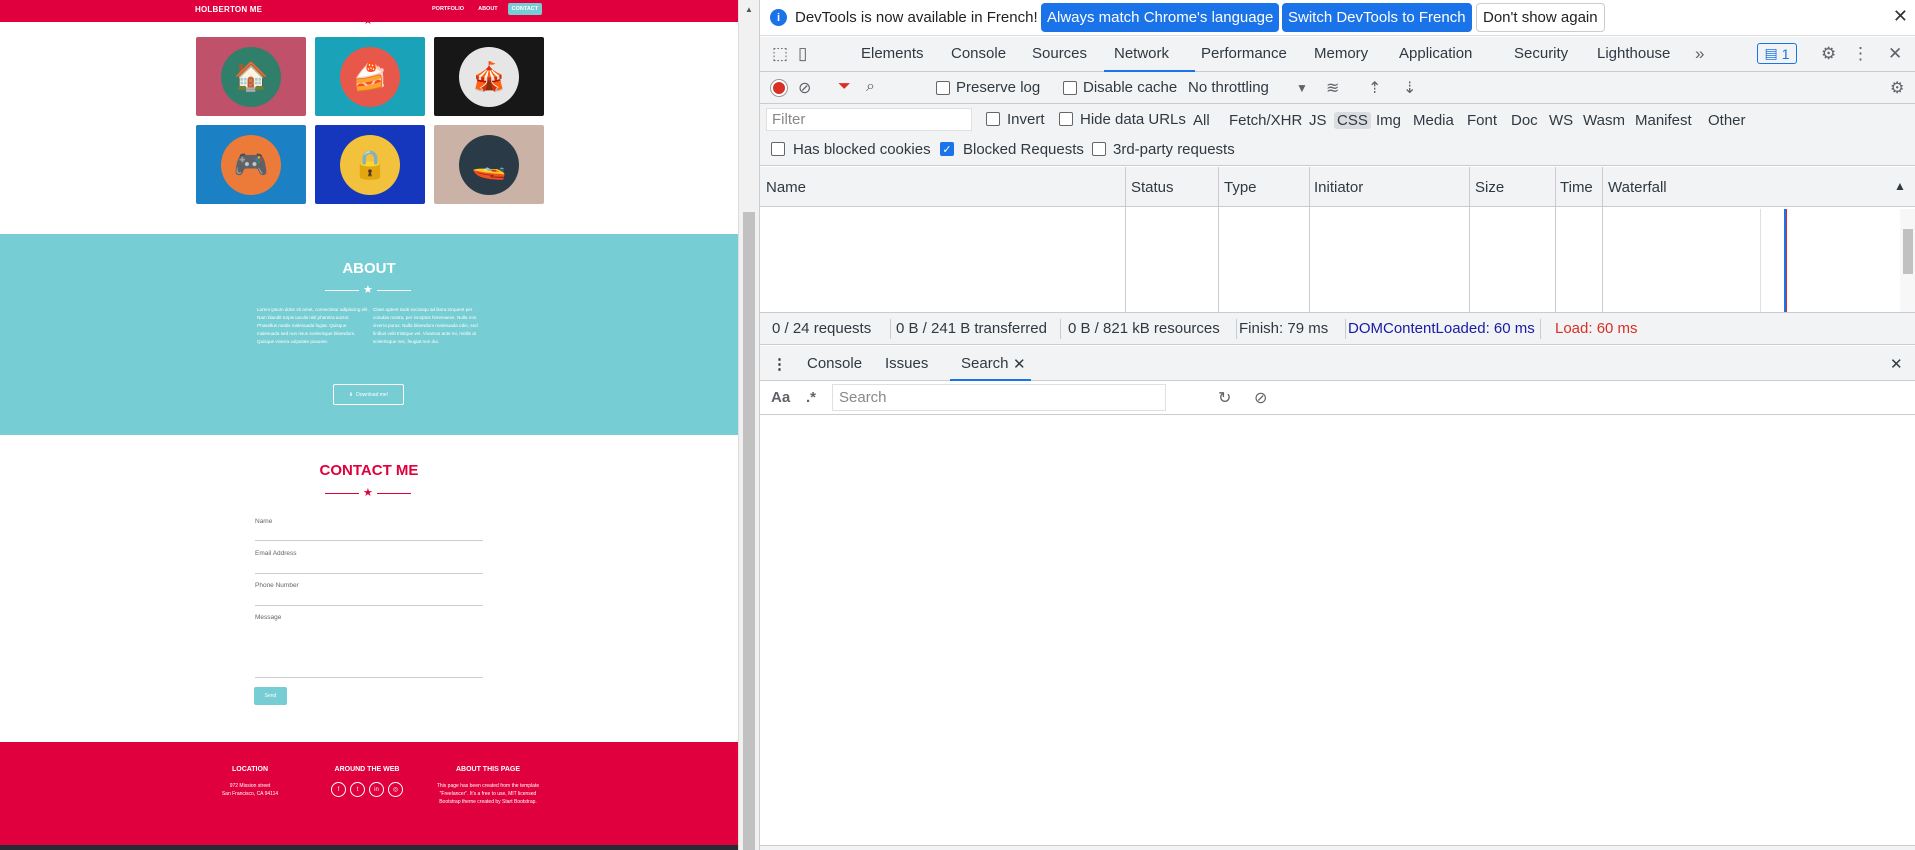 The image size is (1915, 850). Describe the element at coordinates (1260, 398) in the screenshot. I see `clear-search-icon: ⊘` at that location.